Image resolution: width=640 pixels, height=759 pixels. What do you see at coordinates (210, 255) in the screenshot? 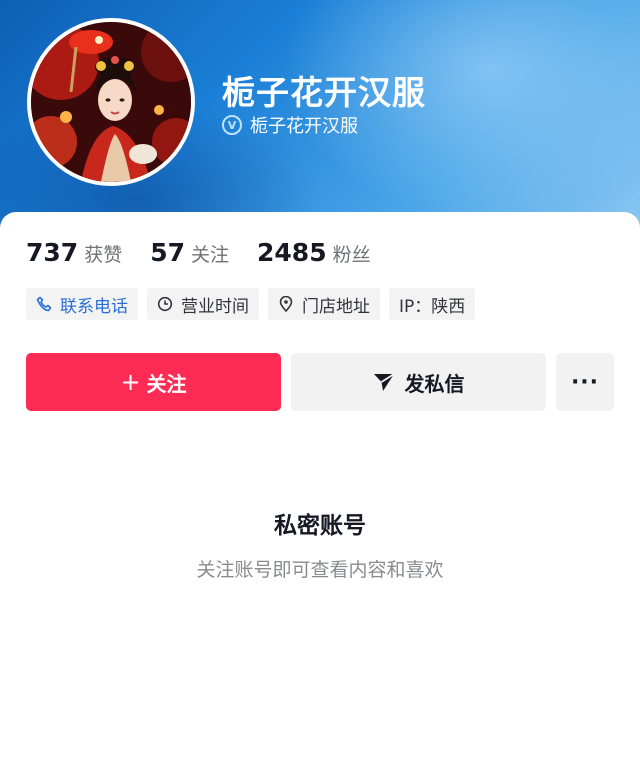
I see `stat-following-label: 关注` at bounding box center [210, 255].